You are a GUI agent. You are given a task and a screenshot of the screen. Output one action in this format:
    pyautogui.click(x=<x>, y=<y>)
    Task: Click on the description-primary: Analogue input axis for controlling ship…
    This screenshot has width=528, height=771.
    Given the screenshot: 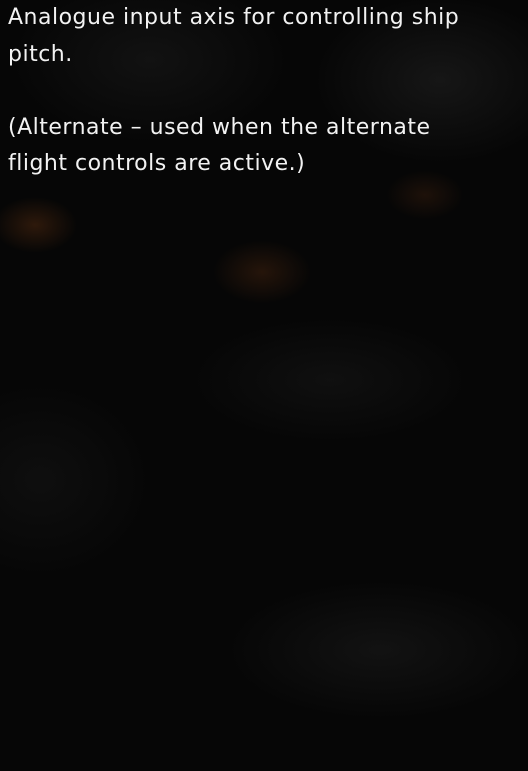 What is the action you would take?
    pyautogui.click(x=260, y=36)
    